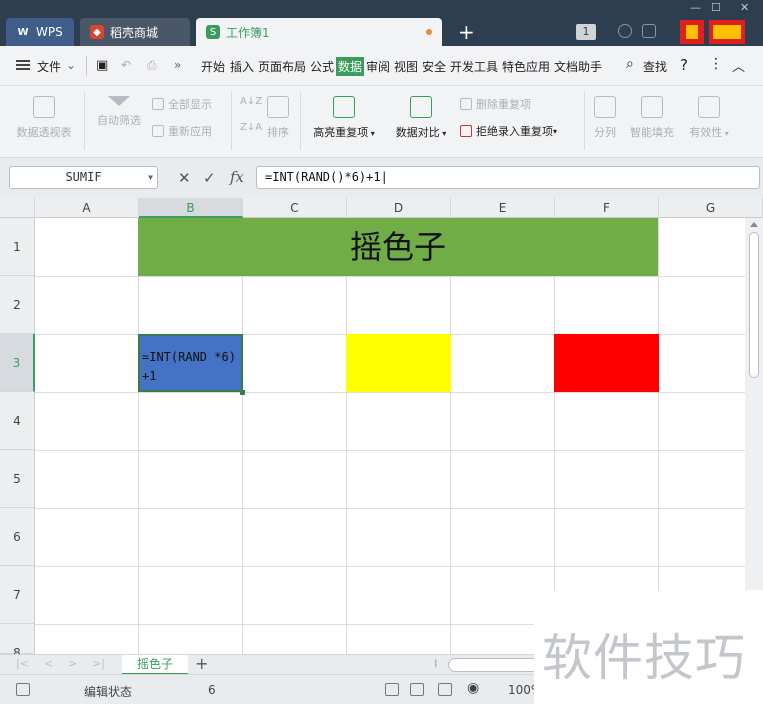  What do you see at coordinates (242, 66) in the screenshot?
I see `menu-insert: 插入` at bounding box center [242, 66].